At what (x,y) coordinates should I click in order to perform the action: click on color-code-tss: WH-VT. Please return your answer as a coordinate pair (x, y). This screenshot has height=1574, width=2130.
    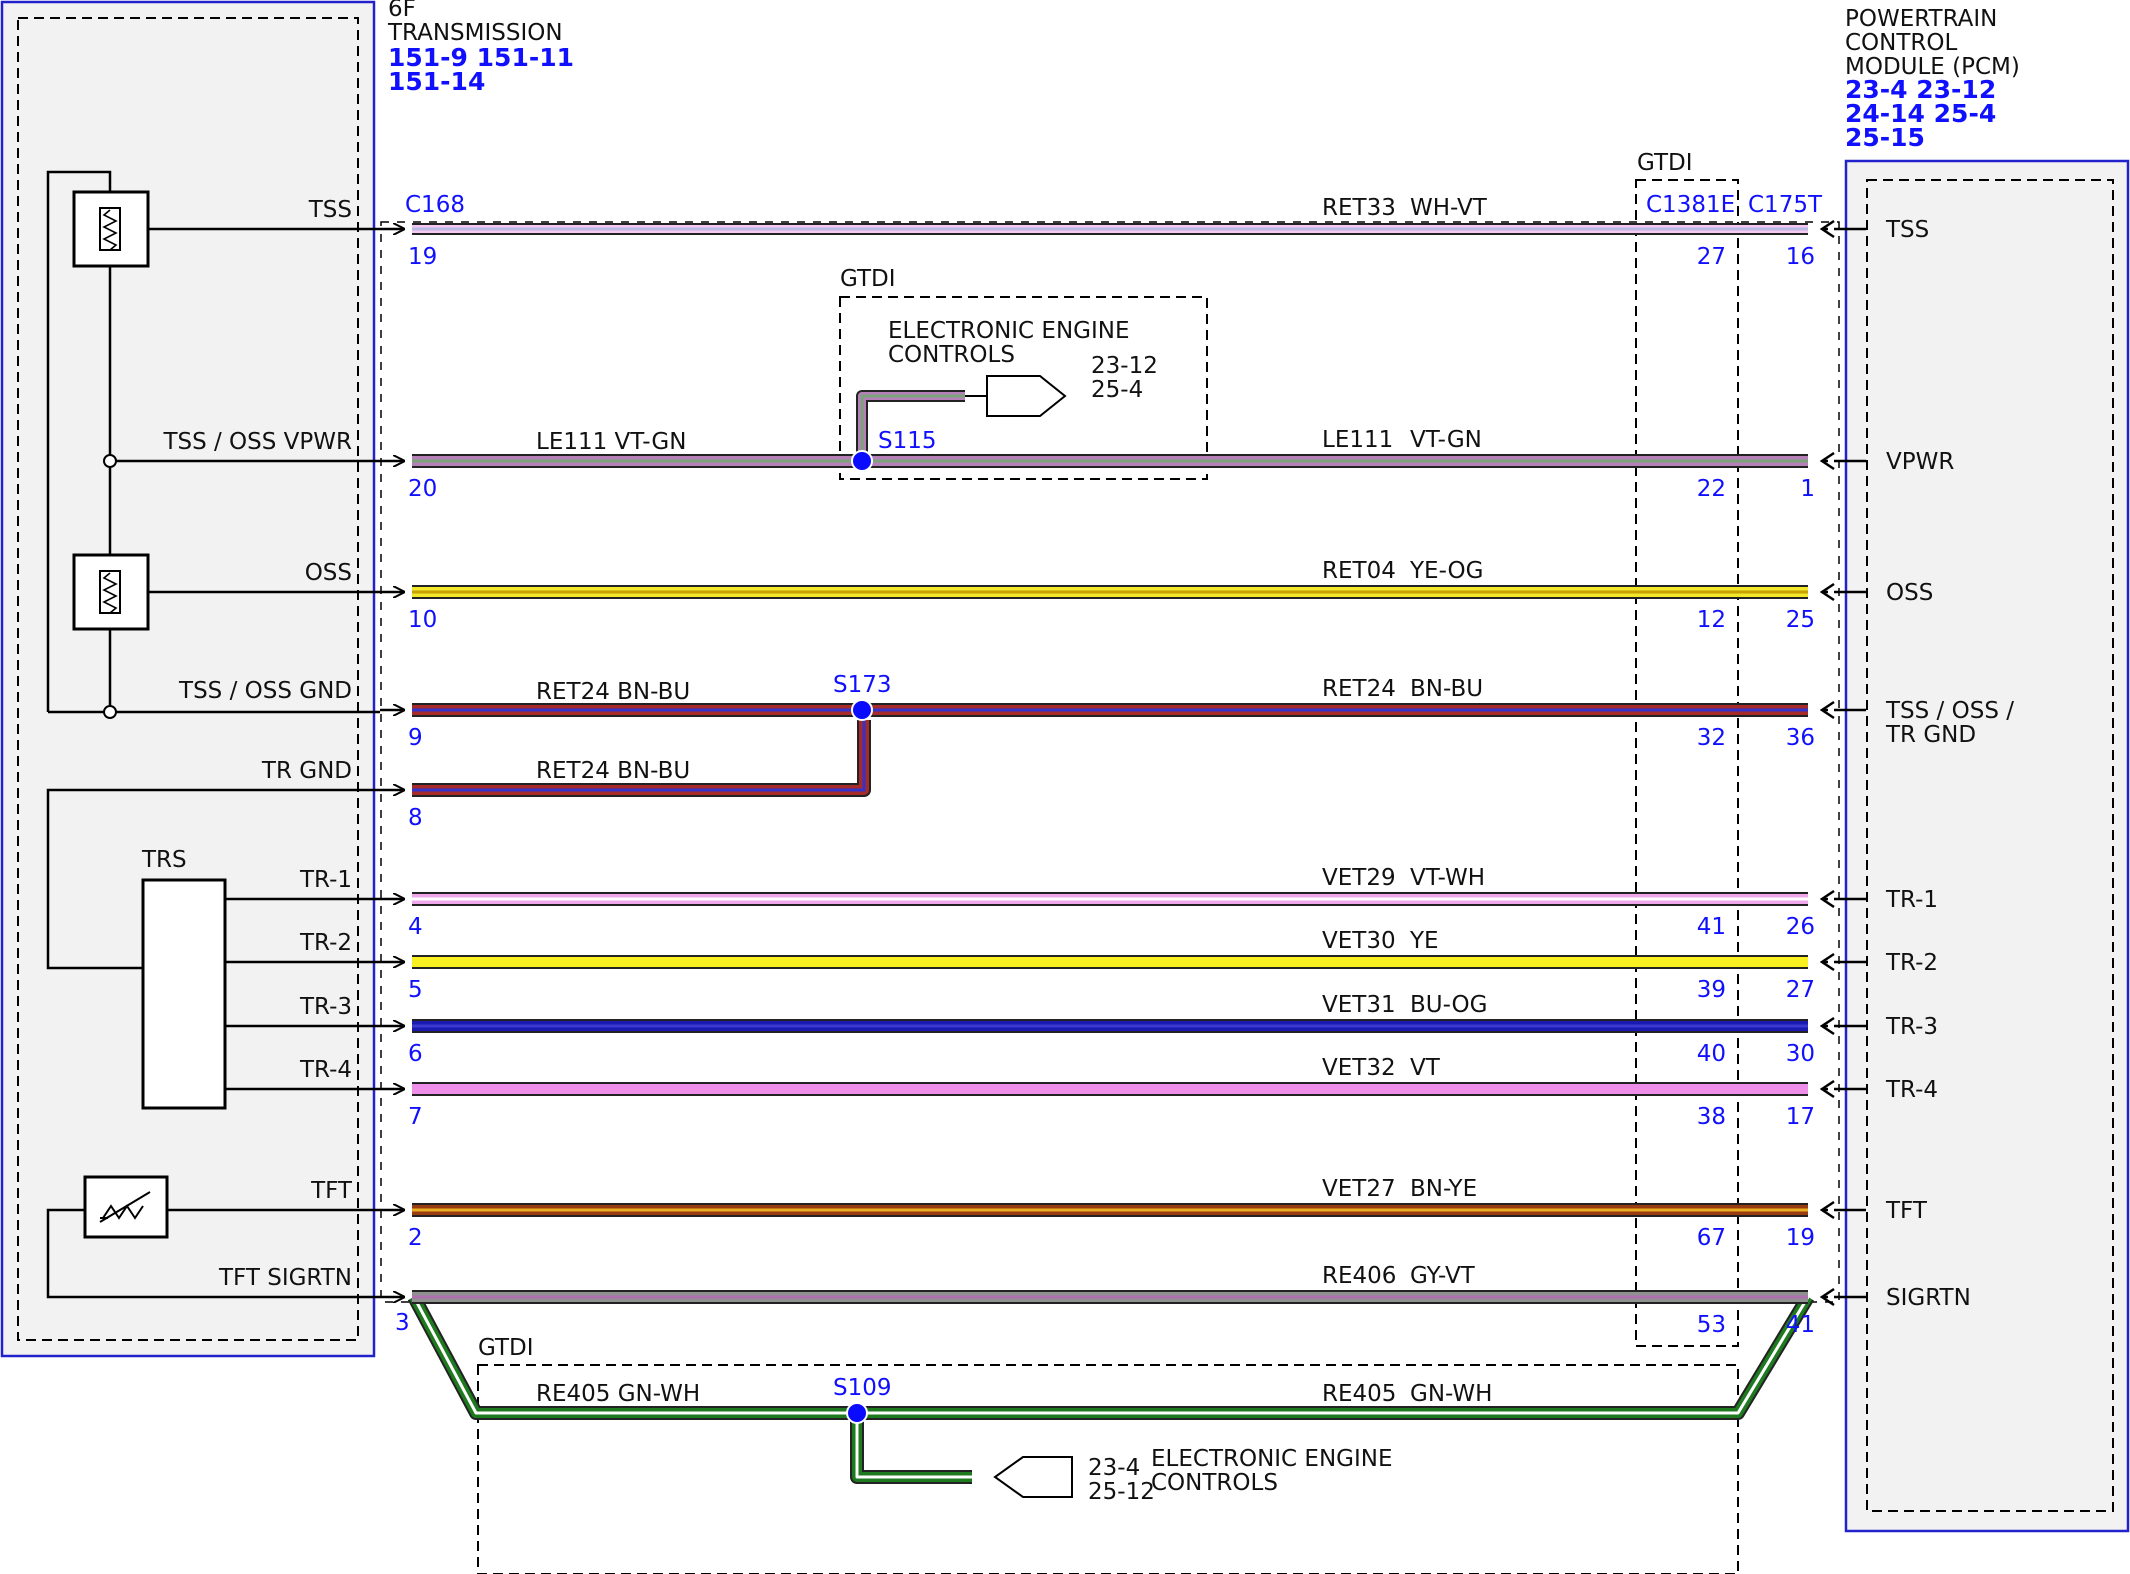
    Looking at the image, I should click on (1449, 208).